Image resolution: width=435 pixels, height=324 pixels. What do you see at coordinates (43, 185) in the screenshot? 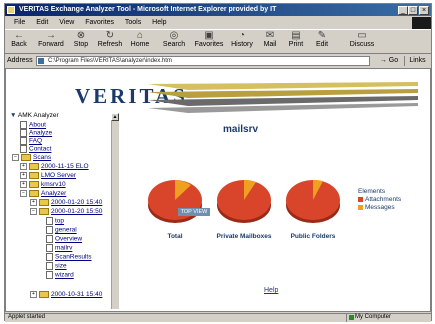
I see `tree-scan-2: + kmsrv10` at bounding box center [43, 185].